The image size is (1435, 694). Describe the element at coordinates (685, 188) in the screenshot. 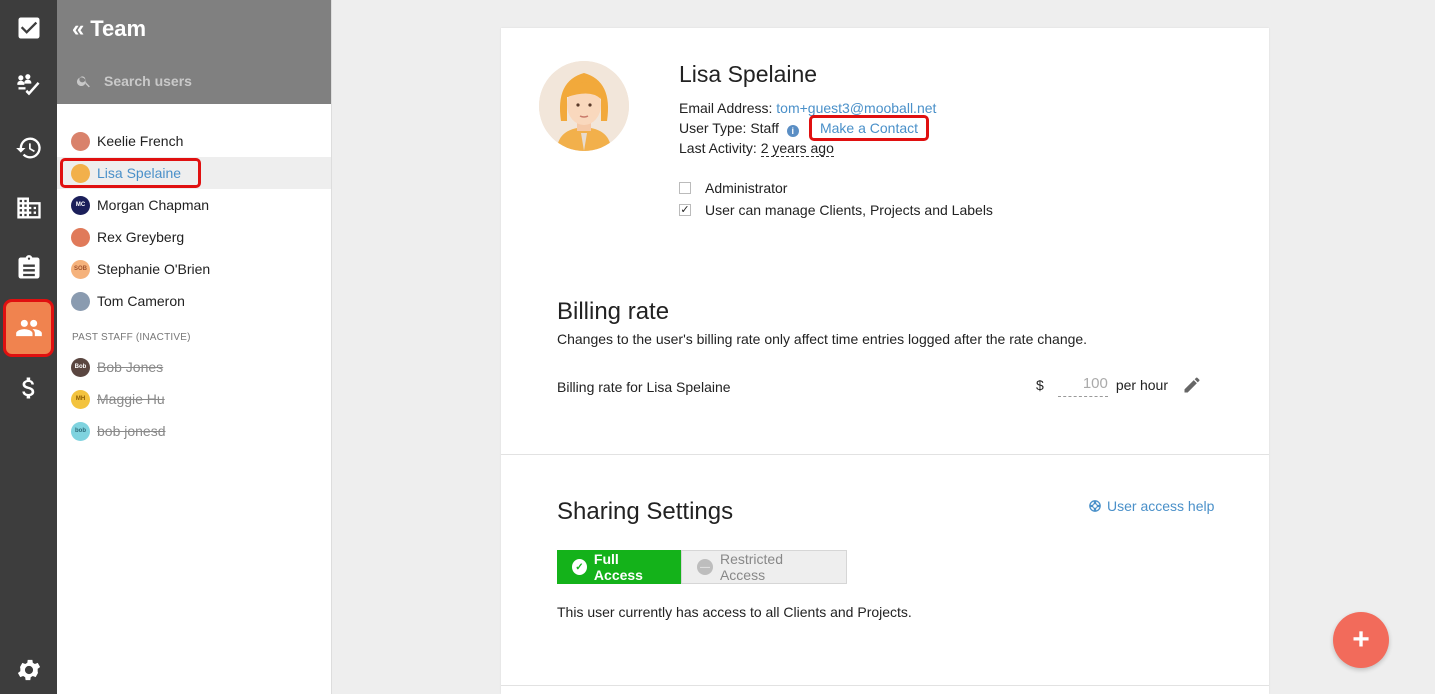

I see `administrator-checkbox` at that location.